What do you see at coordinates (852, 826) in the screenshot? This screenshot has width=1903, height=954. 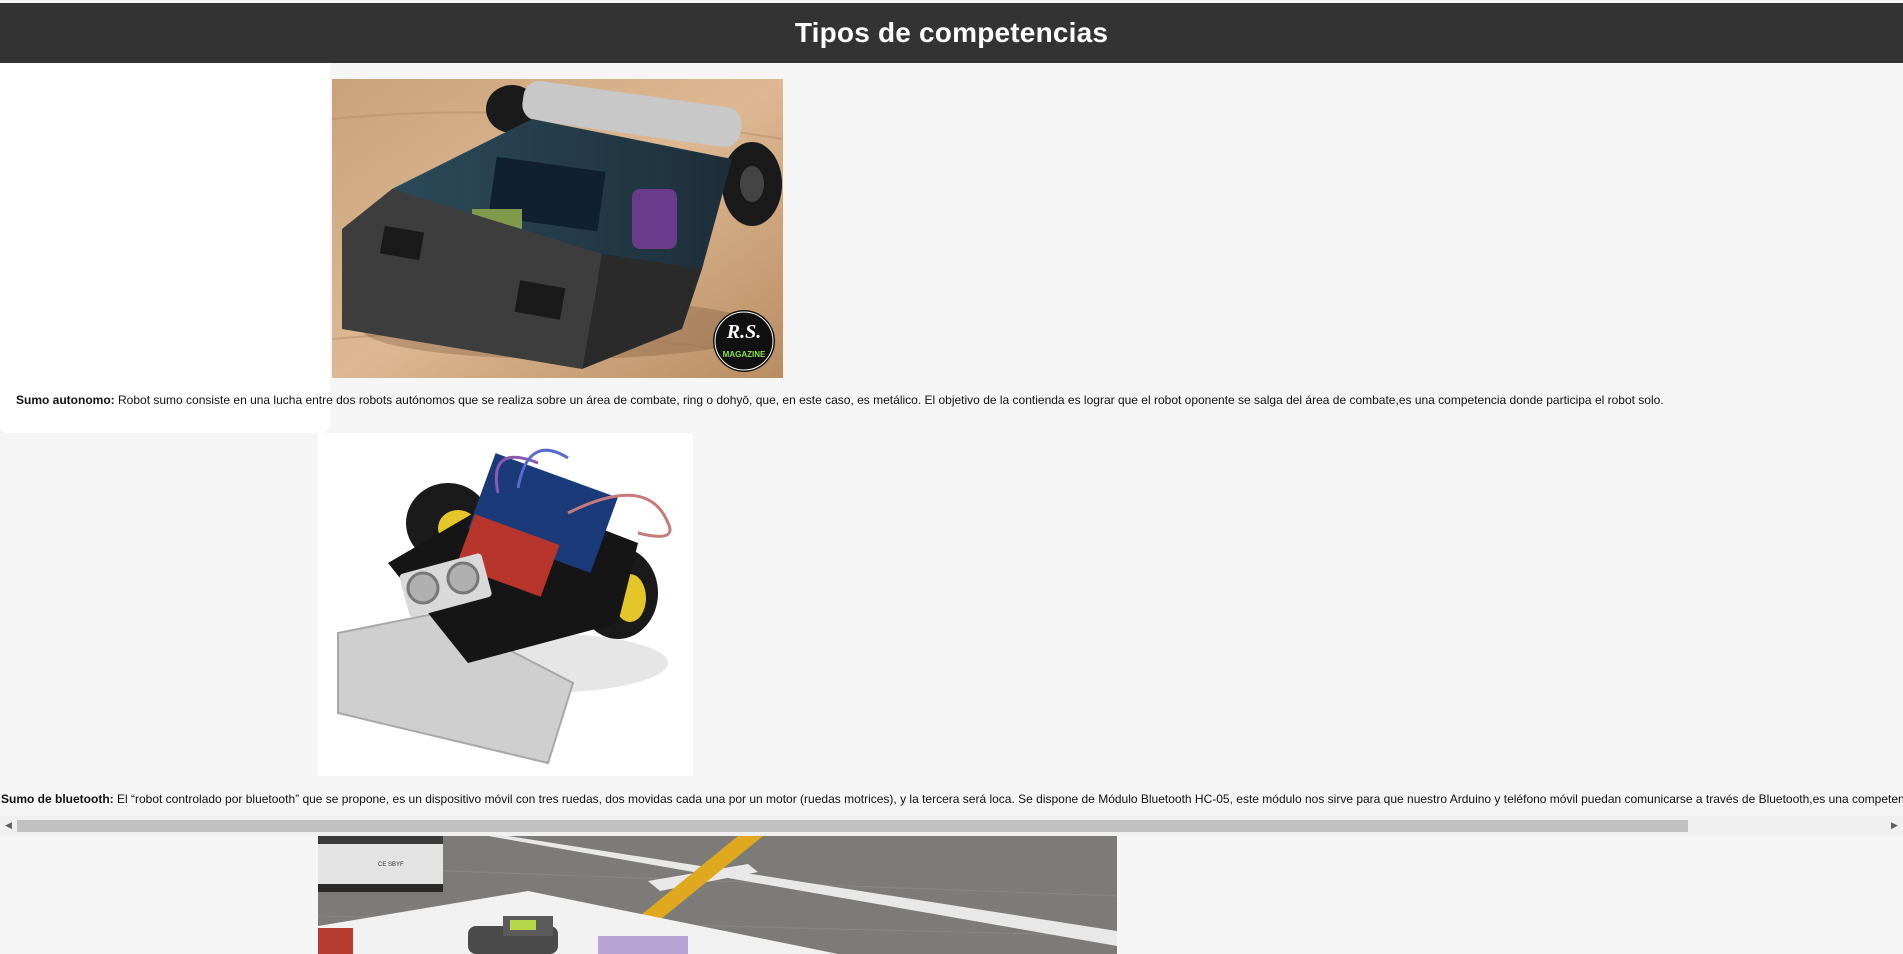 I see `scrollbar-thumb` at bounding box center [852, 826].